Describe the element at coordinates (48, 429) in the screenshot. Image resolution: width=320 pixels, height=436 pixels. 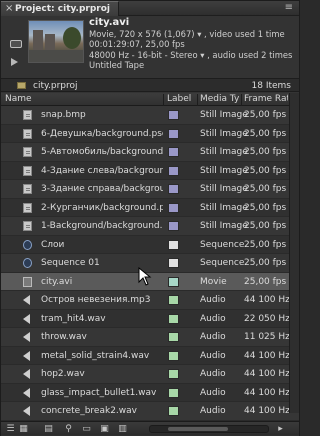
I see `automate-icon: ▤` at that location.